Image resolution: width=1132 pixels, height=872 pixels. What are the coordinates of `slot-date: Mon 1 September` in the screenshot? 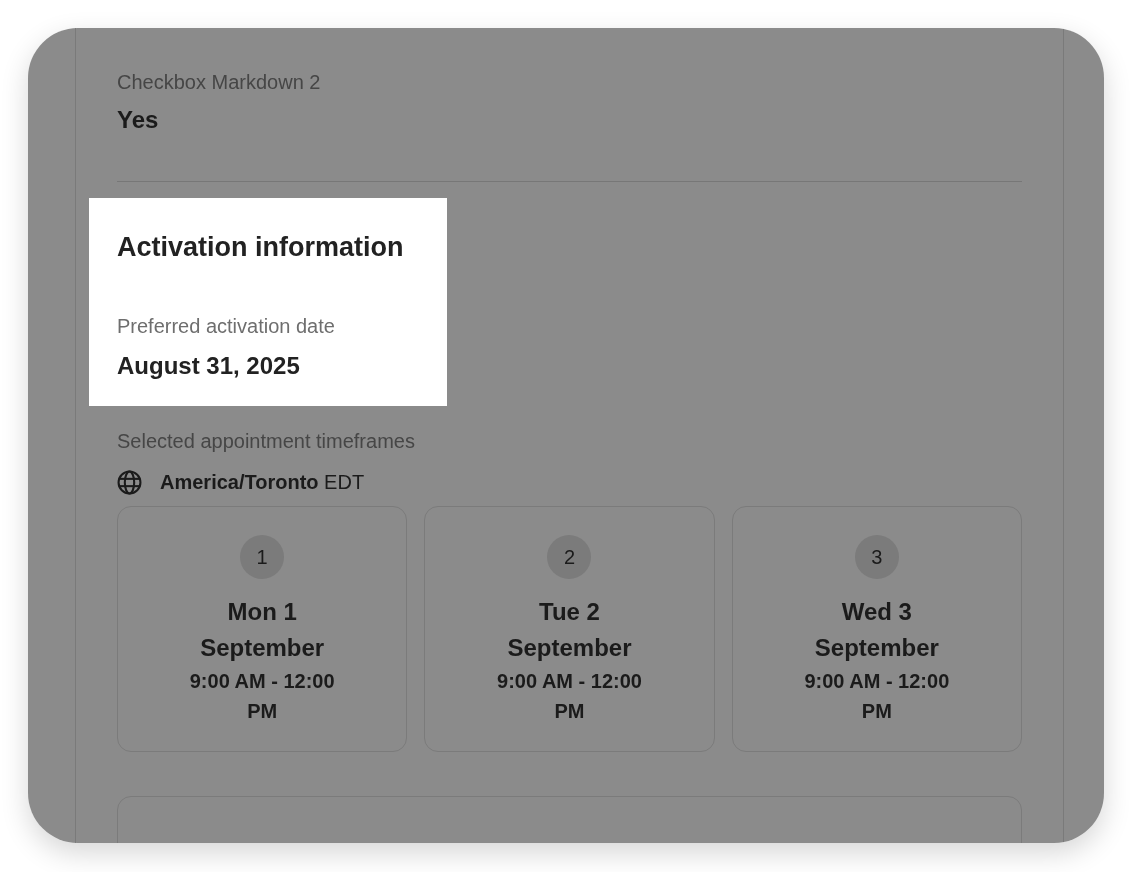 It's located at (262, 630).